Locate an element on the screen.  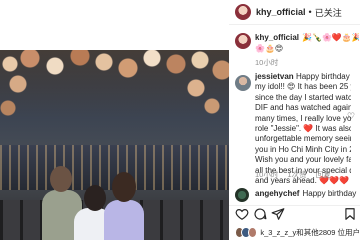
caption-time: 10小时 is located at coordinates (266, 62).